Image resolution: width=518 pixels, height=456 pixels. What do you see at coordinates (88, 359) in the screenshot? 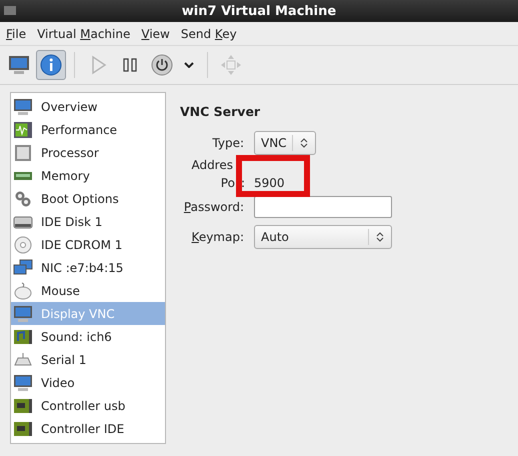
I see `sidebar-item: Serial 1` at bounding box center [88, 359].